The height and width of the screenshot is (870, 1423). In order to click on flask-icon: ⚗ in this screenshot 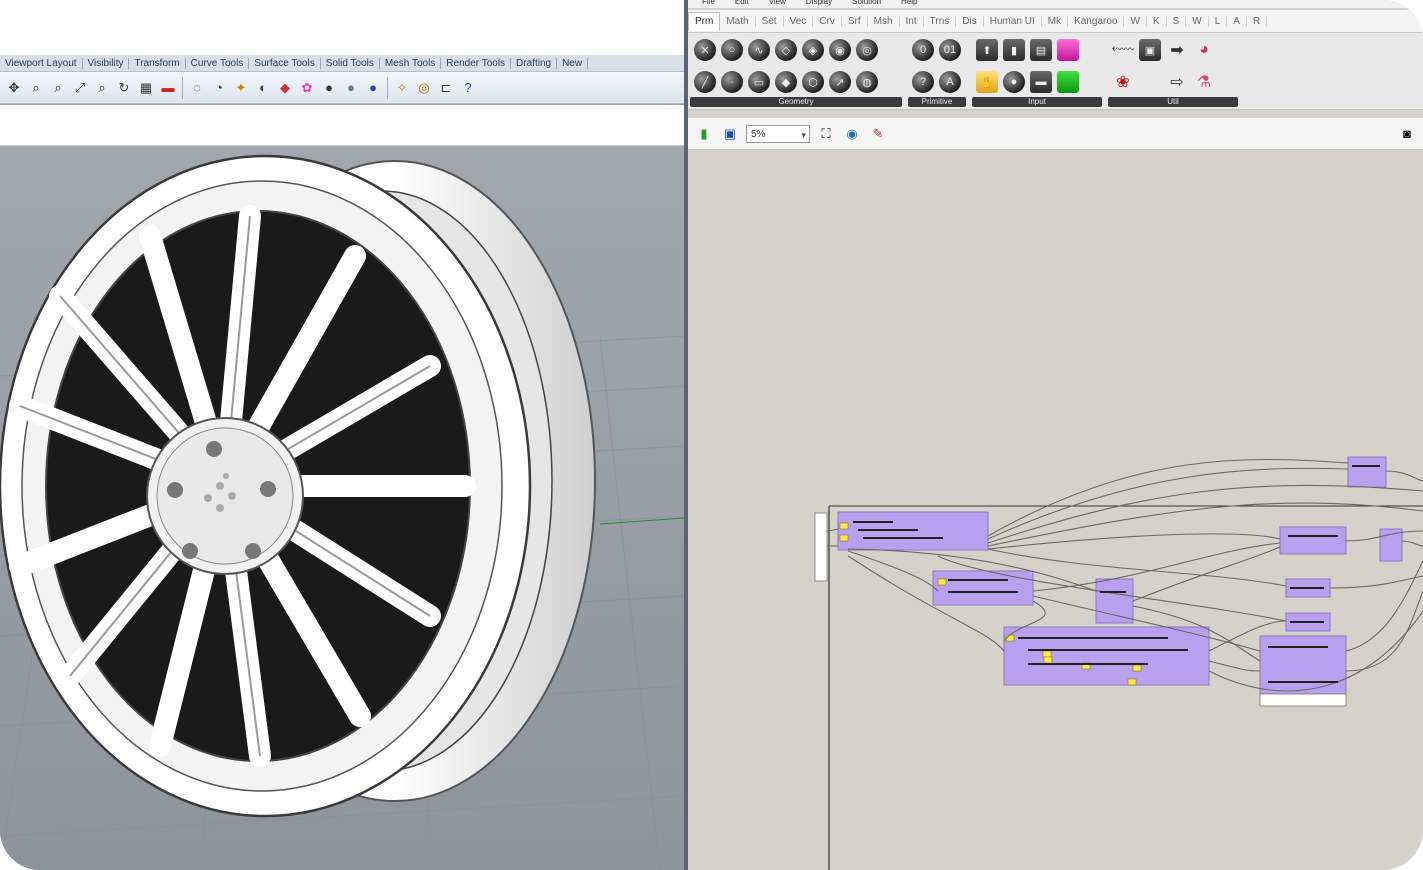, I will do `click(1204, 82)`.